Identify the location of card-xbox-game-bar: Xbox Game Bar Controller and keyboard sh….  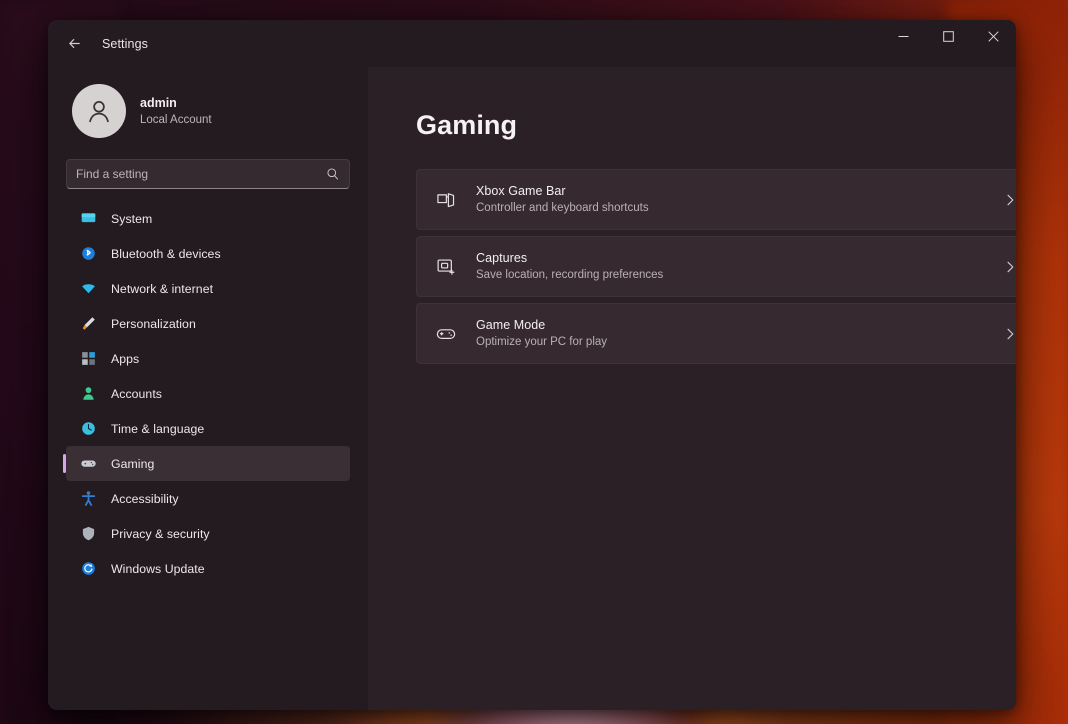
(716, 199).